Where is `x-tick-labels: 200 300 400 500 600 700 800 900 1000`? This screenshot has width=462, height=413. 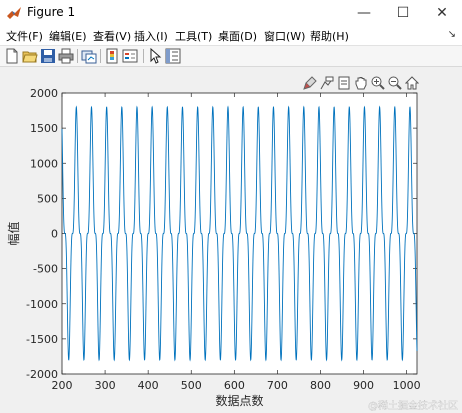
x-tick-labels: 200 300 400 500 600 700 800 900 1000 is located at coordinates (236, 385).